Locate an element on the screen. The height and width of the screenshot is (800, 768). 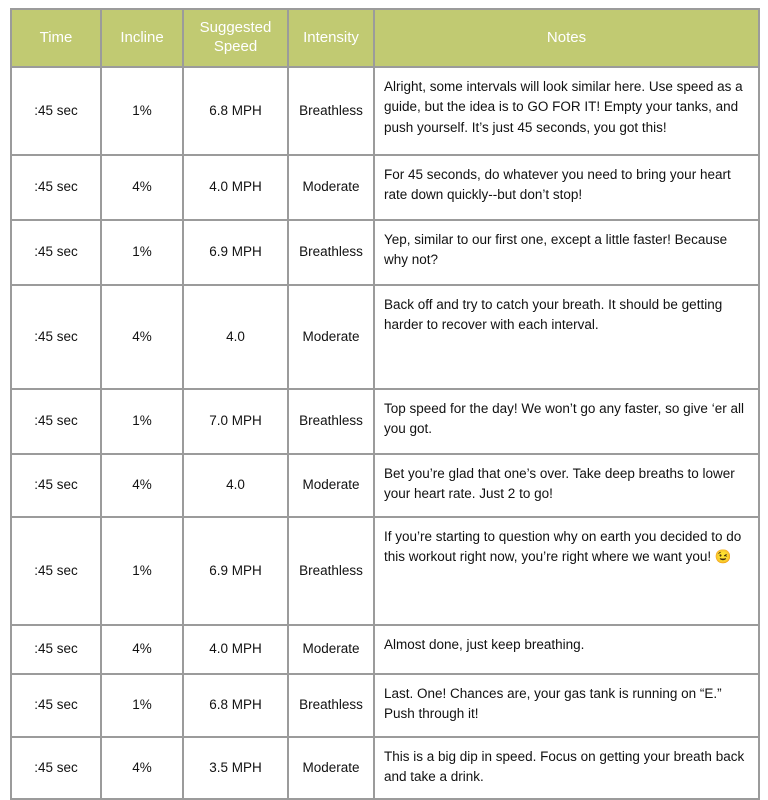
column-header-incline: Incline is located at coordinates (142, 38).